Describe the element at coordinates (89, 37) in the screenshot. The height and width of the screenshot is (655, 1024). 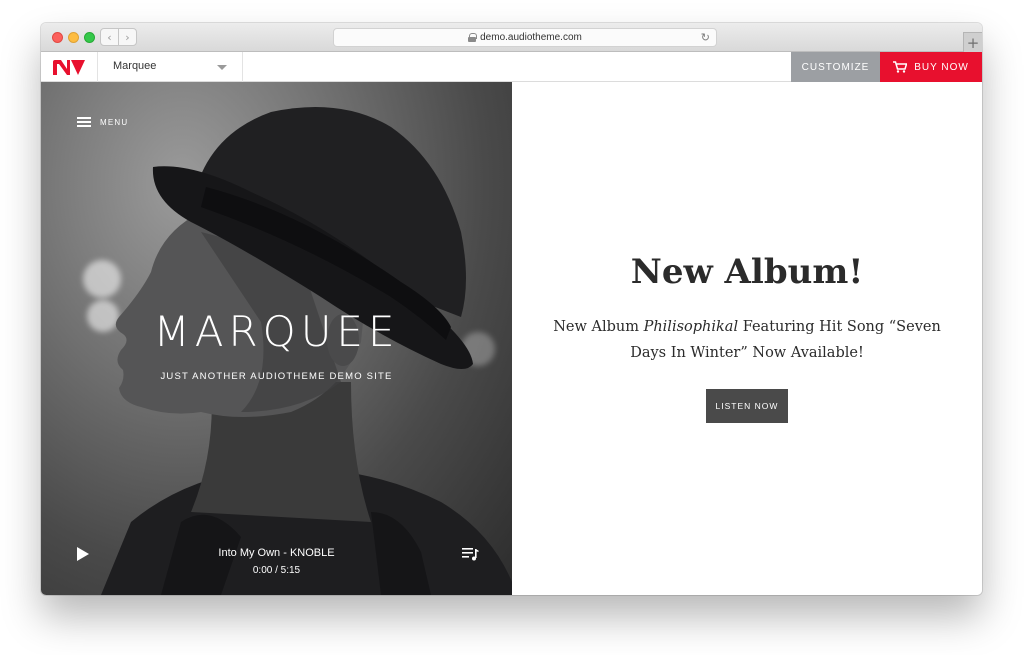
I see `zoom-window-button` at that location.